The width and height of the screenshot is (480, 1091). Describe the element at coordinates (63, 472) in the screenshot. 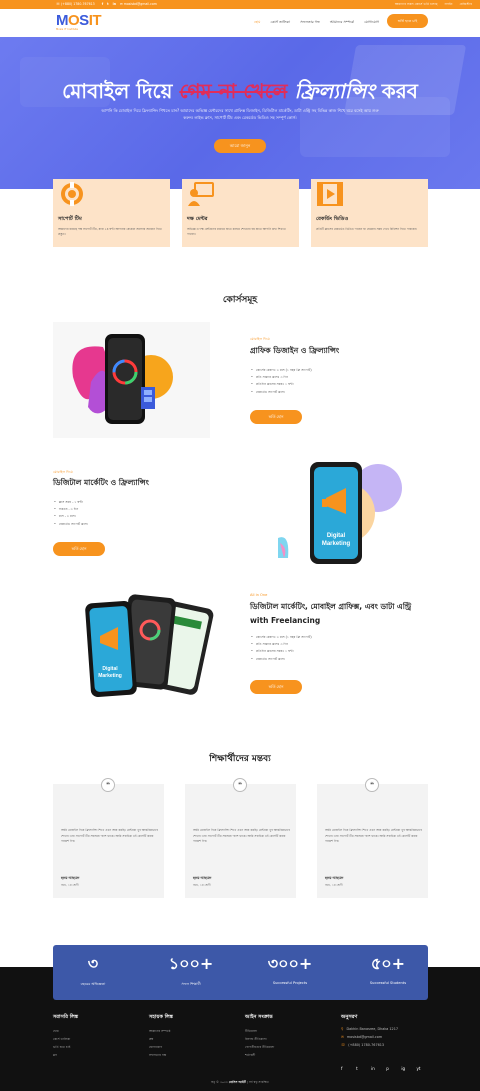

I see `course-tag: মোবাইল দিয়ে` at that location.